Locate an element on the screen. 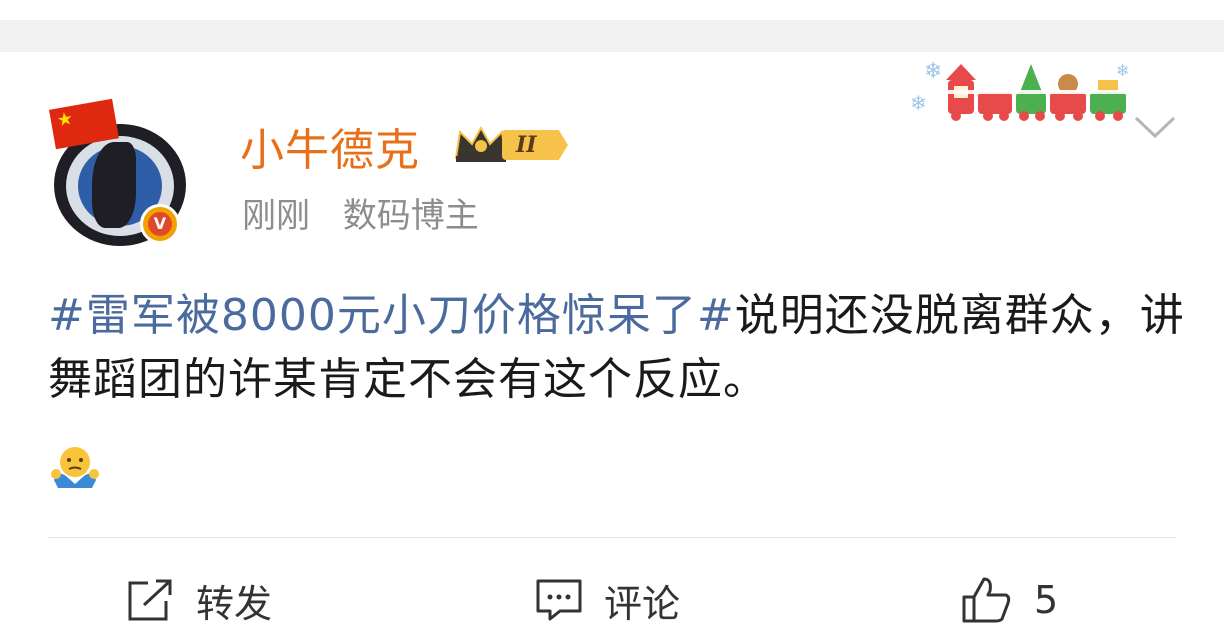 Image resolution: width=1224 pixels, height=638 pixels. like-button: 5 is located at coordinates (1009, 600).